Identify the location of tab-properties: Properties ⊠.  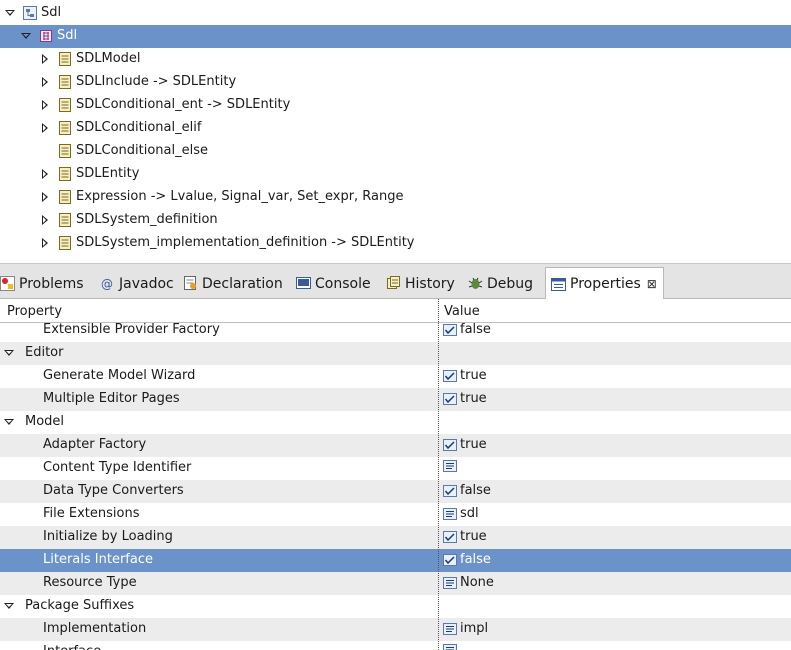
(604, 283).